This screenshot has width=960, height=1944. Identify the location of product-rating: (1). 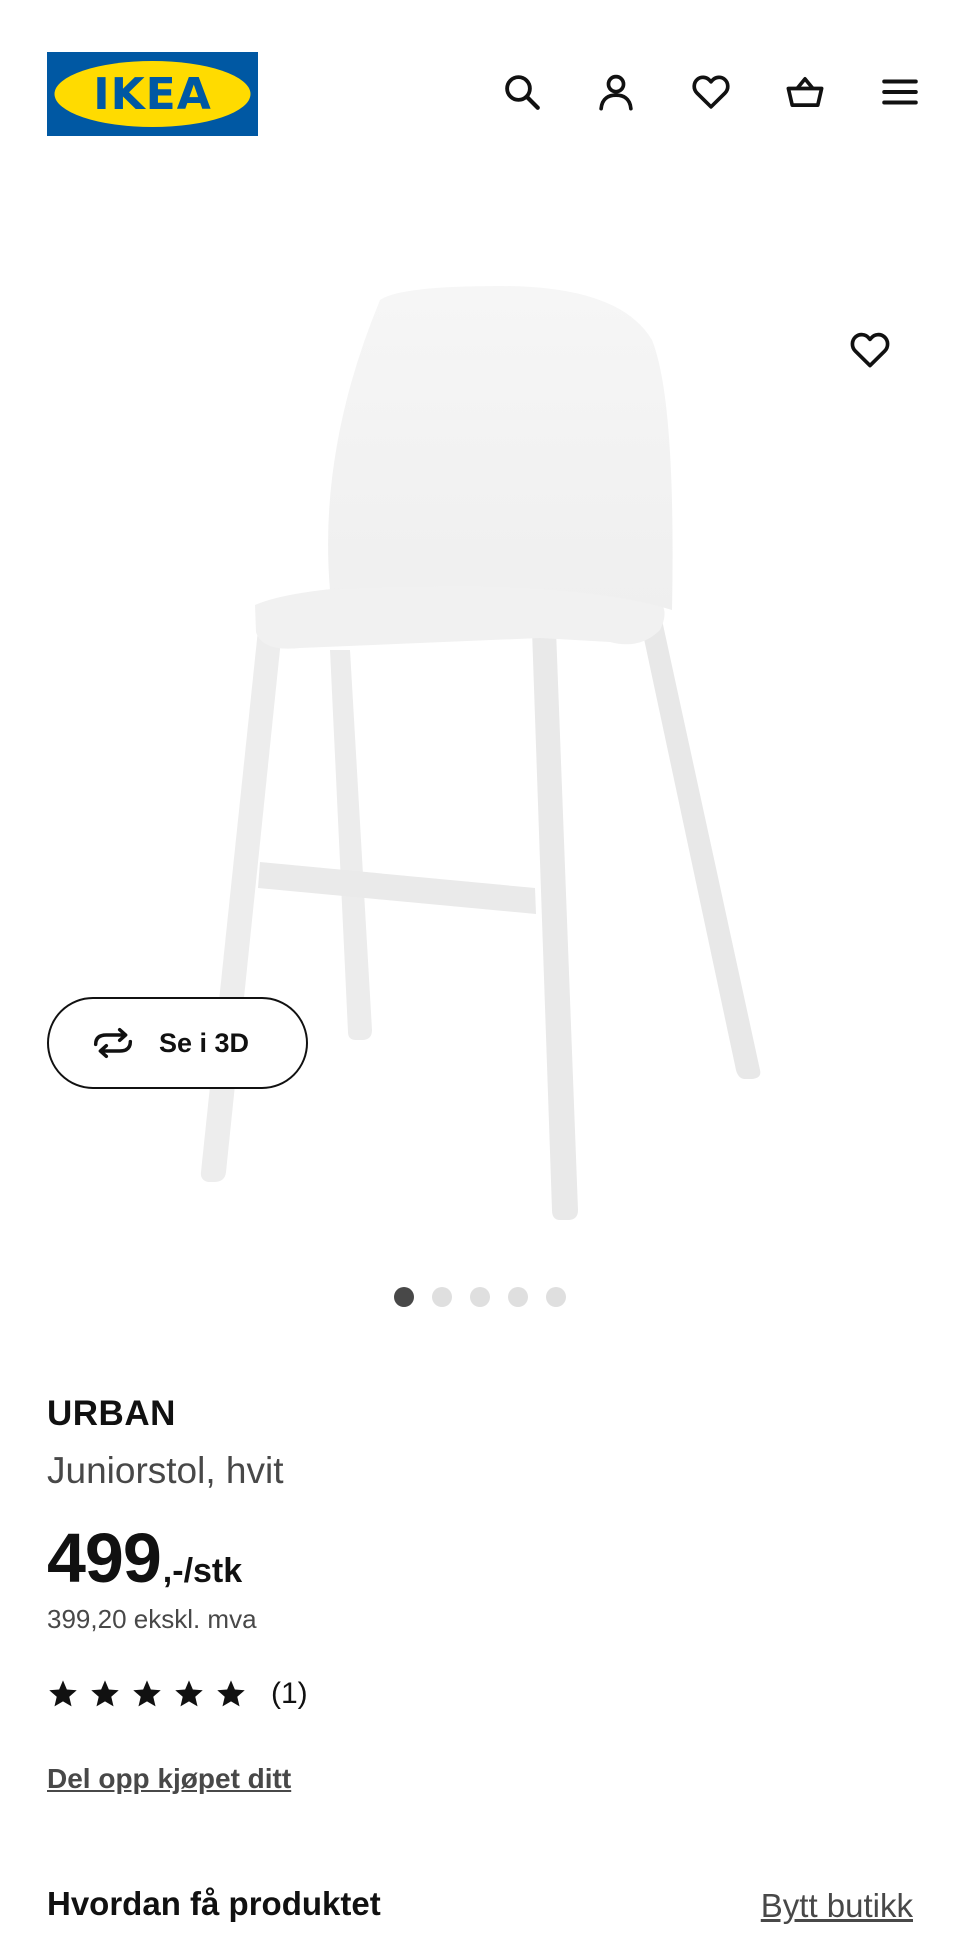
(177, 1694).